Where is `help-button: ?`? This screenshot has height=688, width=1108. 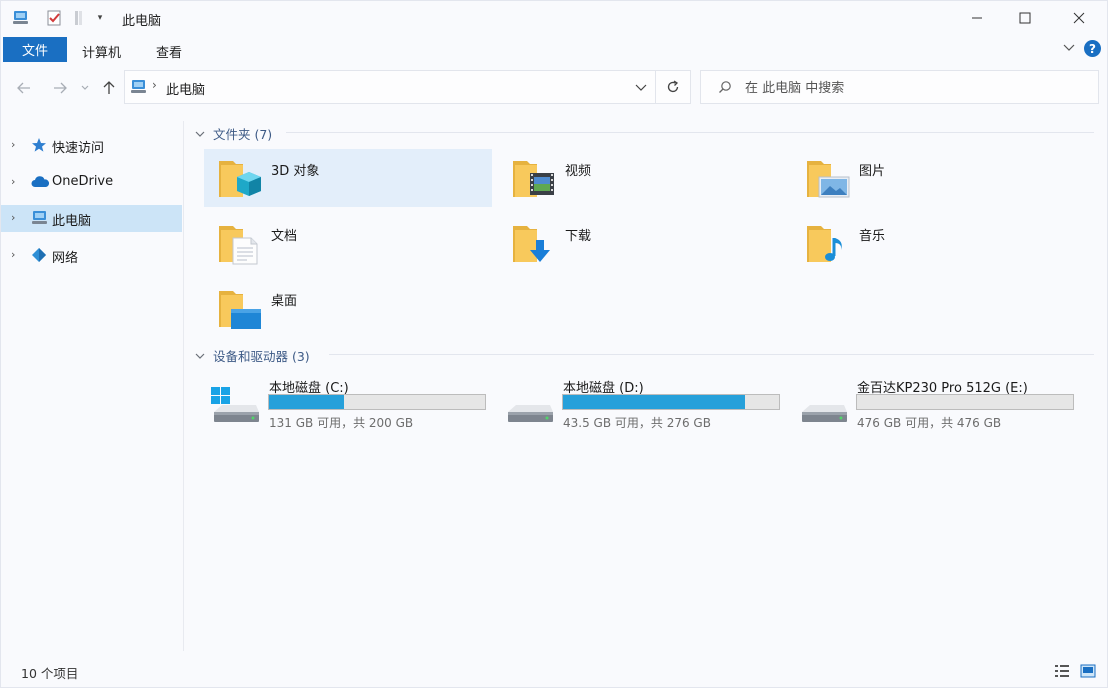
help-button: ? is located at coordinates (1092, 48).